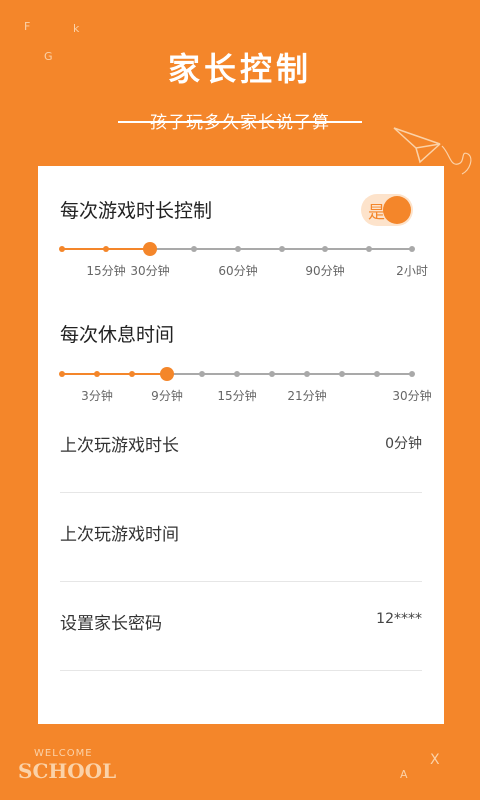 The width and height of the screenshot is (480, 800). What do you see at coordinates (325, 271) in the screenshot?
I see `slider-tick-label: 90分钟` at bounding box center [325, 271].